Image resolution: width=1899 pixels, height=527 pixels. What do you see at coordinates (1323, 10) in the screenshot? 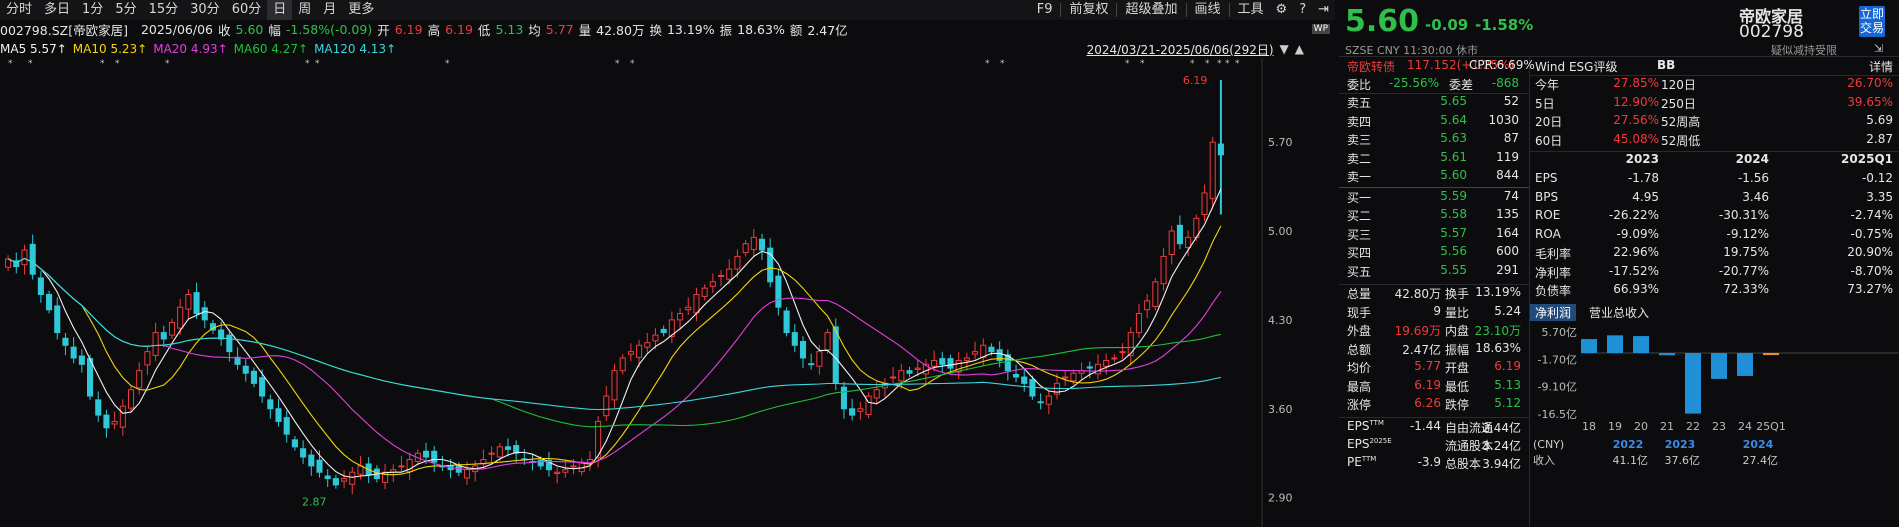
I see `collapse-icon: ⇥` at bounding box center [1323, 10].